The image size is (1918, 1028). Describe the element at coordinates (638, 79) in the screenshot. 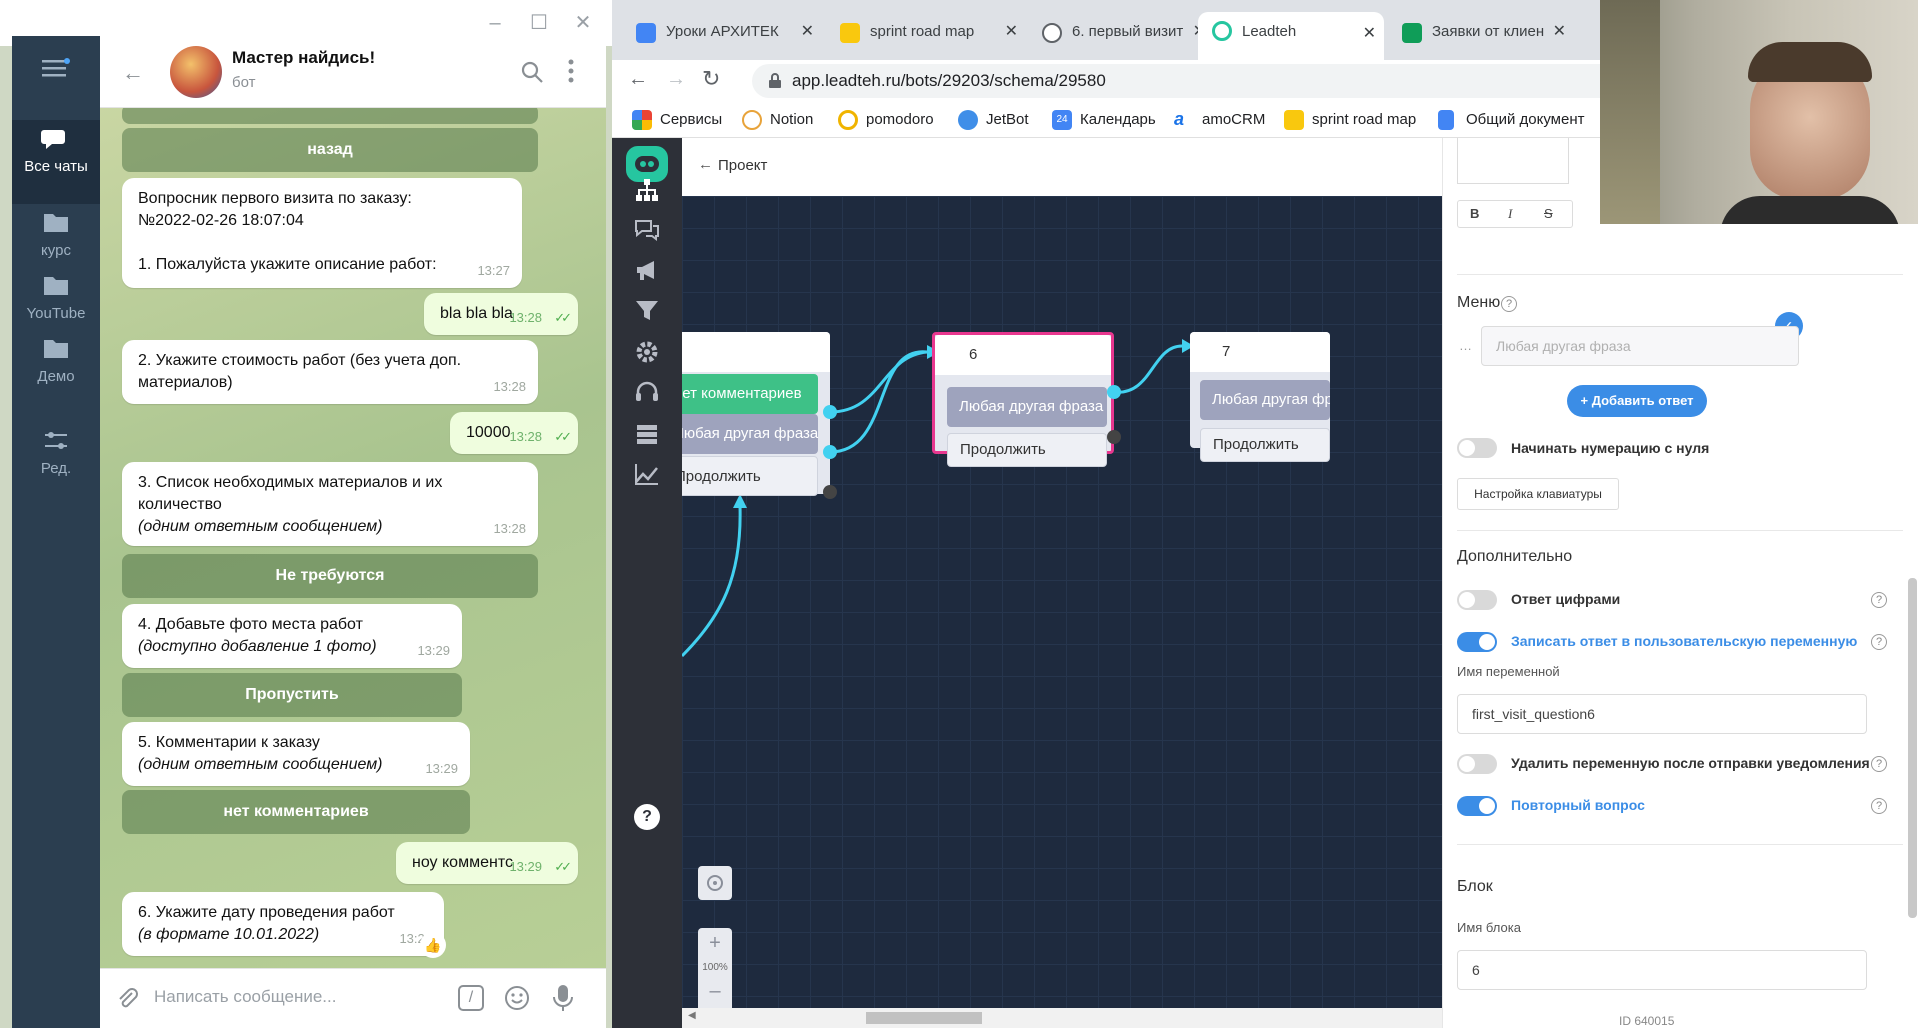

I see `back-icon: ←` at that location.